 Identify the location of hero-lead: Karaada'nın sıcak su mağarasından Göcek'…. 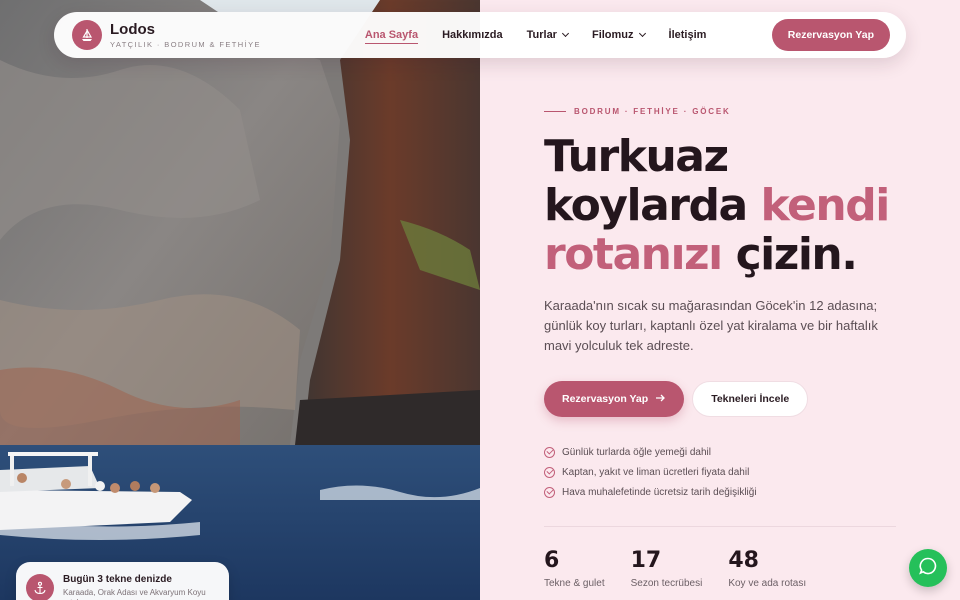
(711, 325).